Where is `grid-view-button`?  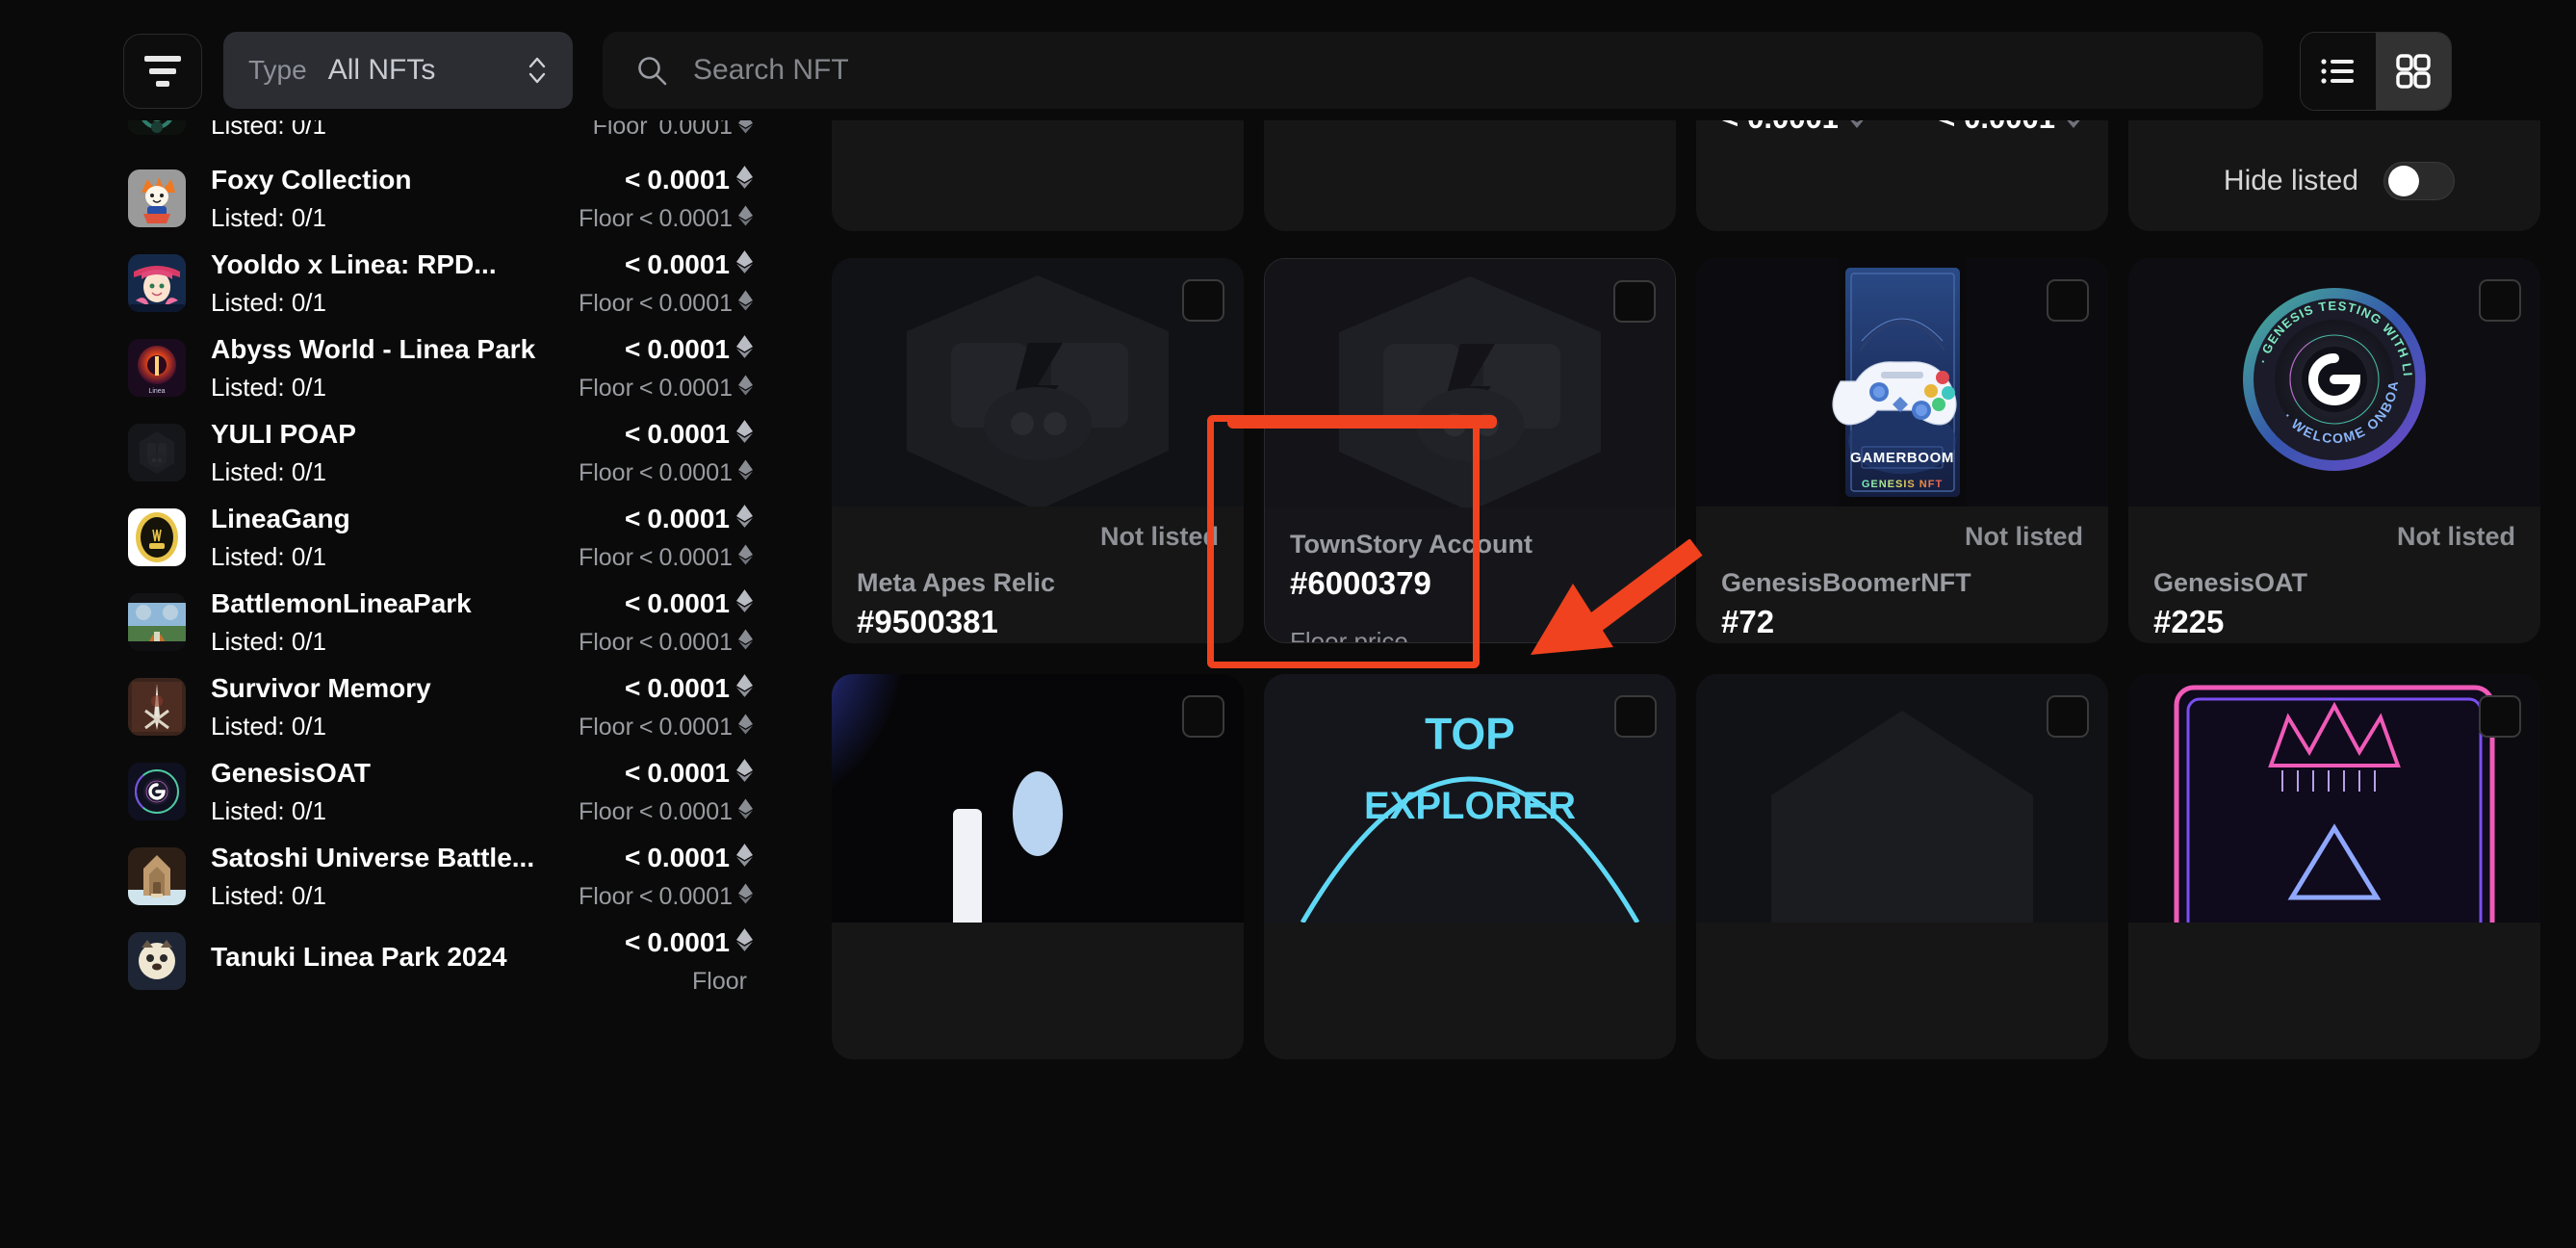
grid-view-button is located at coordinates (2413, 71).